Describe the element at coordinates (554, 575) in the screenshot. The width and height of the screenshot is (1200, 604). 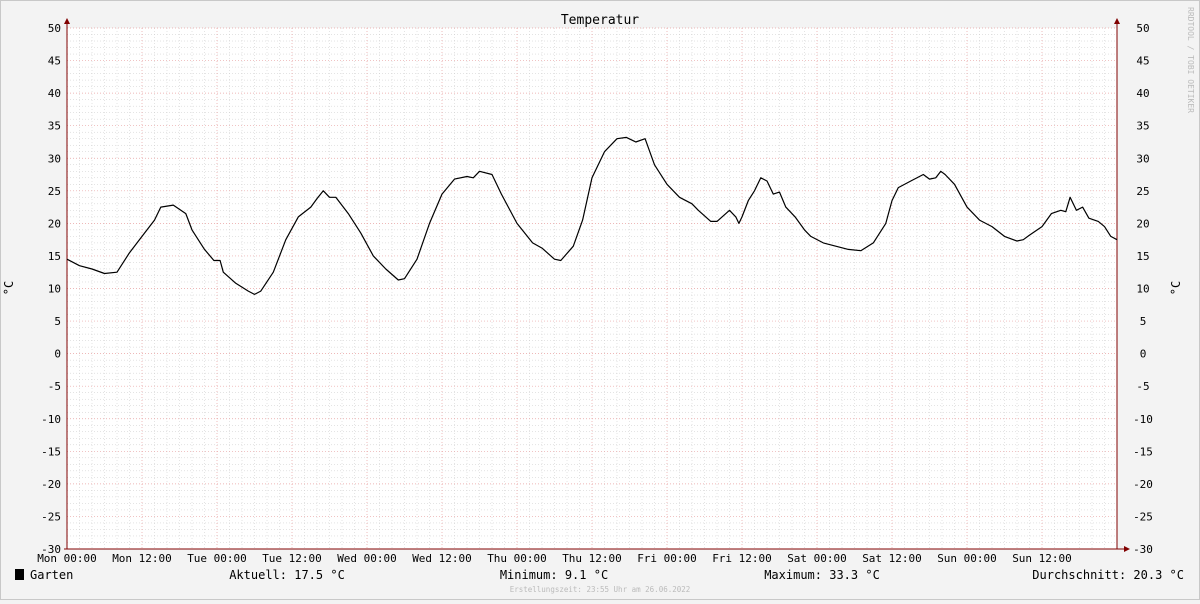
I see `legend-minimum: Minimum: 9.1 °C` at that location.